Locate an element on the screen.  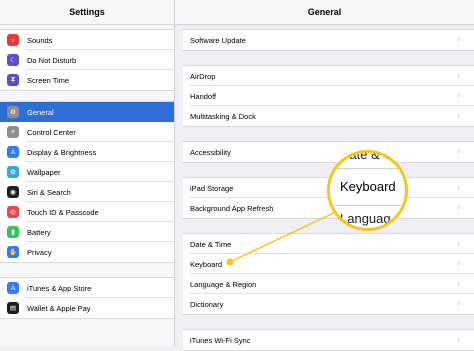
callout-dot is located at coordinates (230, 262).